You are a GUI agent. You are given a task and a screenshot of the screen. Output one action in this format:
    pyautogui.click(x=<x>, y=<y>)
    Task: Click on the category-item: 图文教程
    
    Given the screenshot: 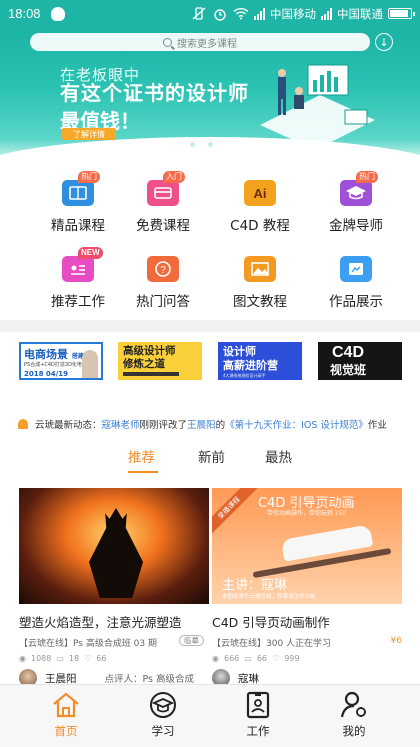 What is the action you would take?
    pyautogui.click(x=260, y=283)
    